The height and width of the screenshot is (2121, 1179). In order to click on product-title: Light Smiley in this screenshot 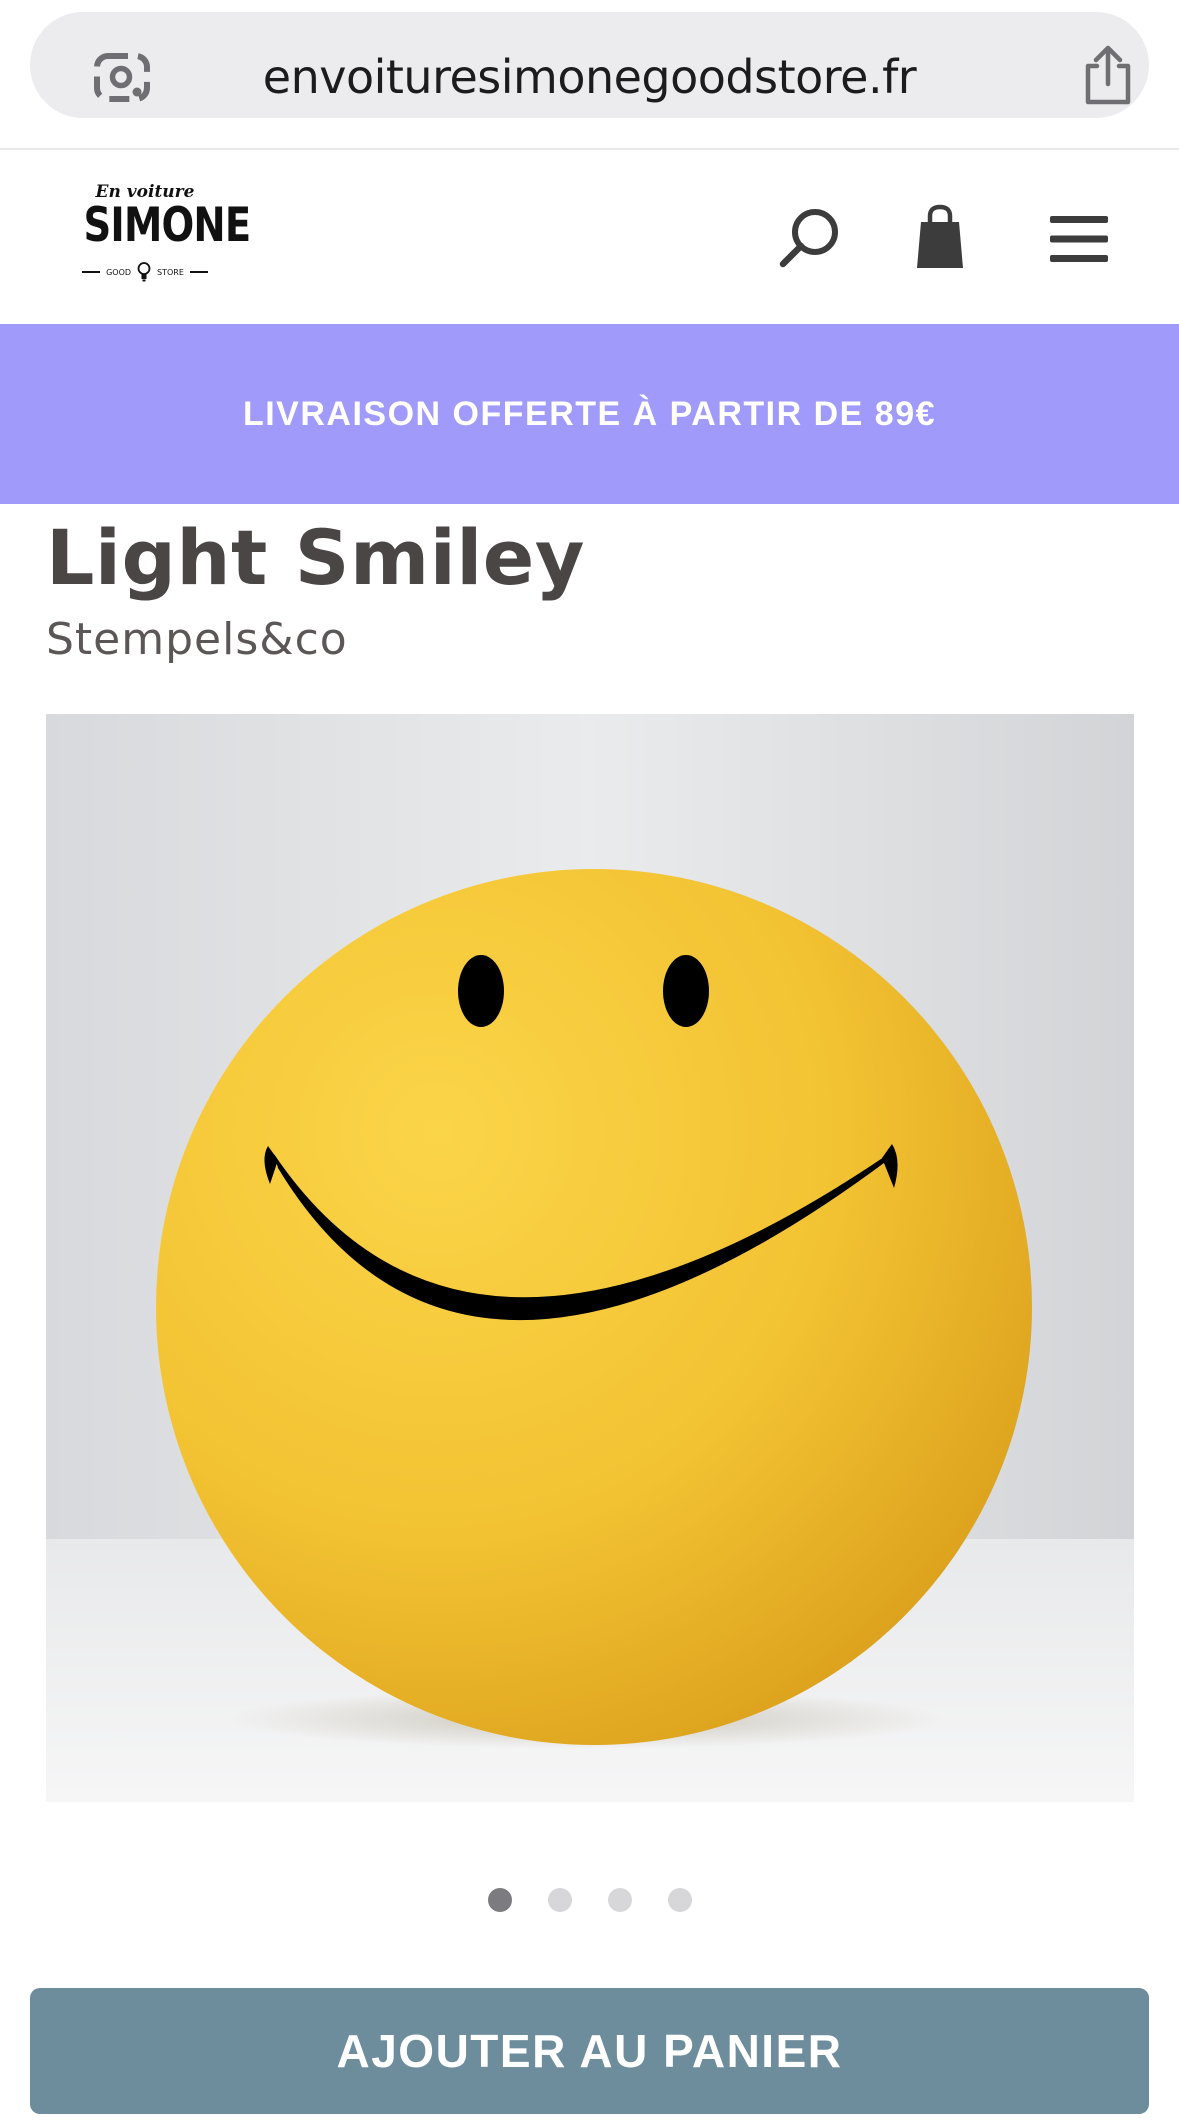, I will do `click(315, 557)`.